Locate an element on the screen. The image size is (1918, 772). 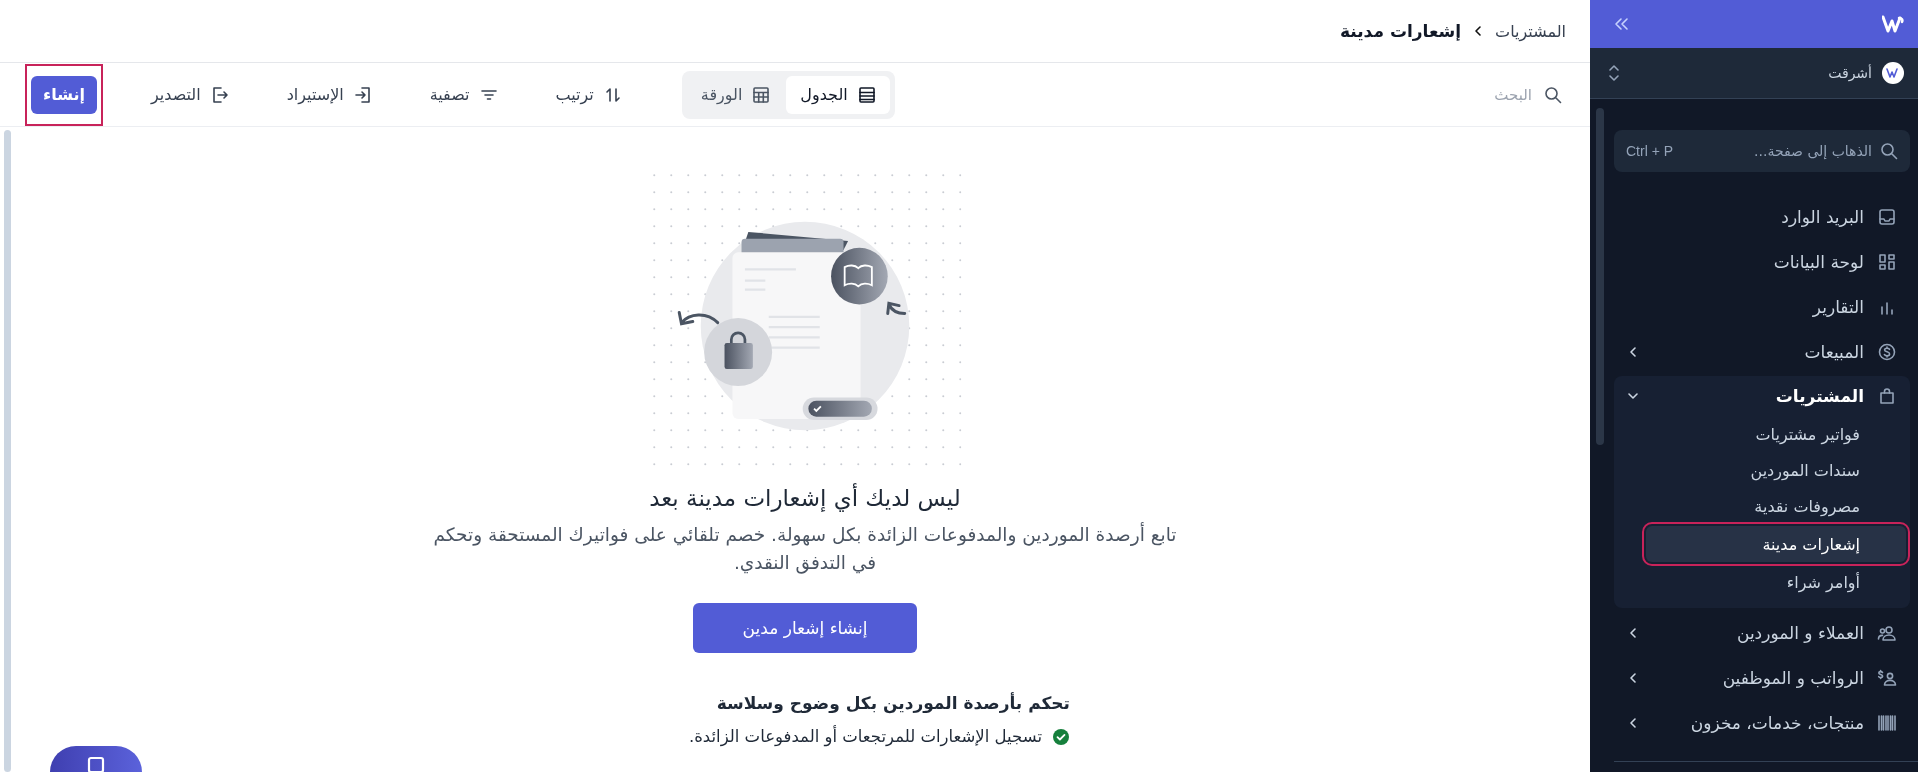
breadcrumb-link: المشتريات is located at coordinates (1530, 31).